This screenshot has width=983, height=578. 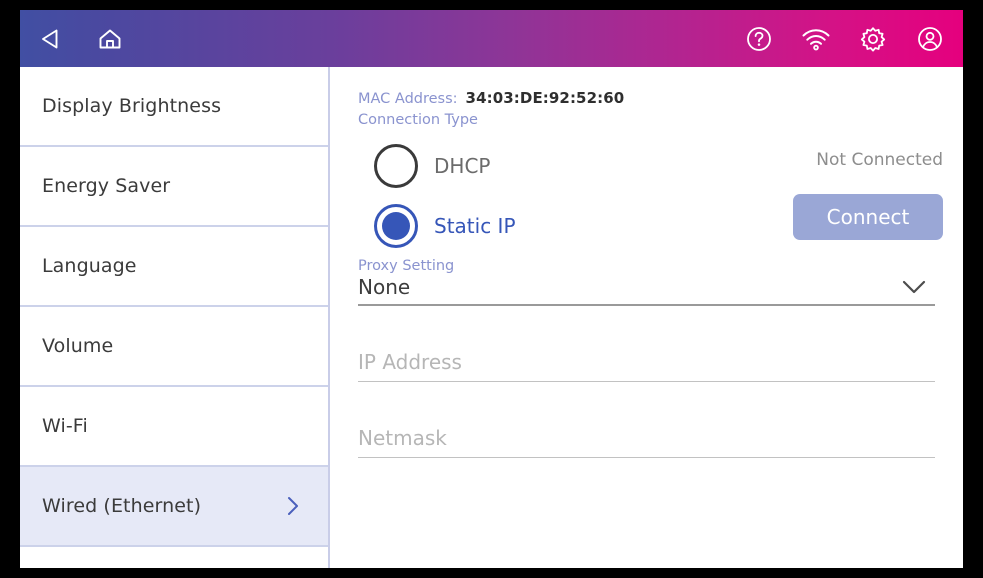 I want to click on gear-icon, so click(x=873, y=39).